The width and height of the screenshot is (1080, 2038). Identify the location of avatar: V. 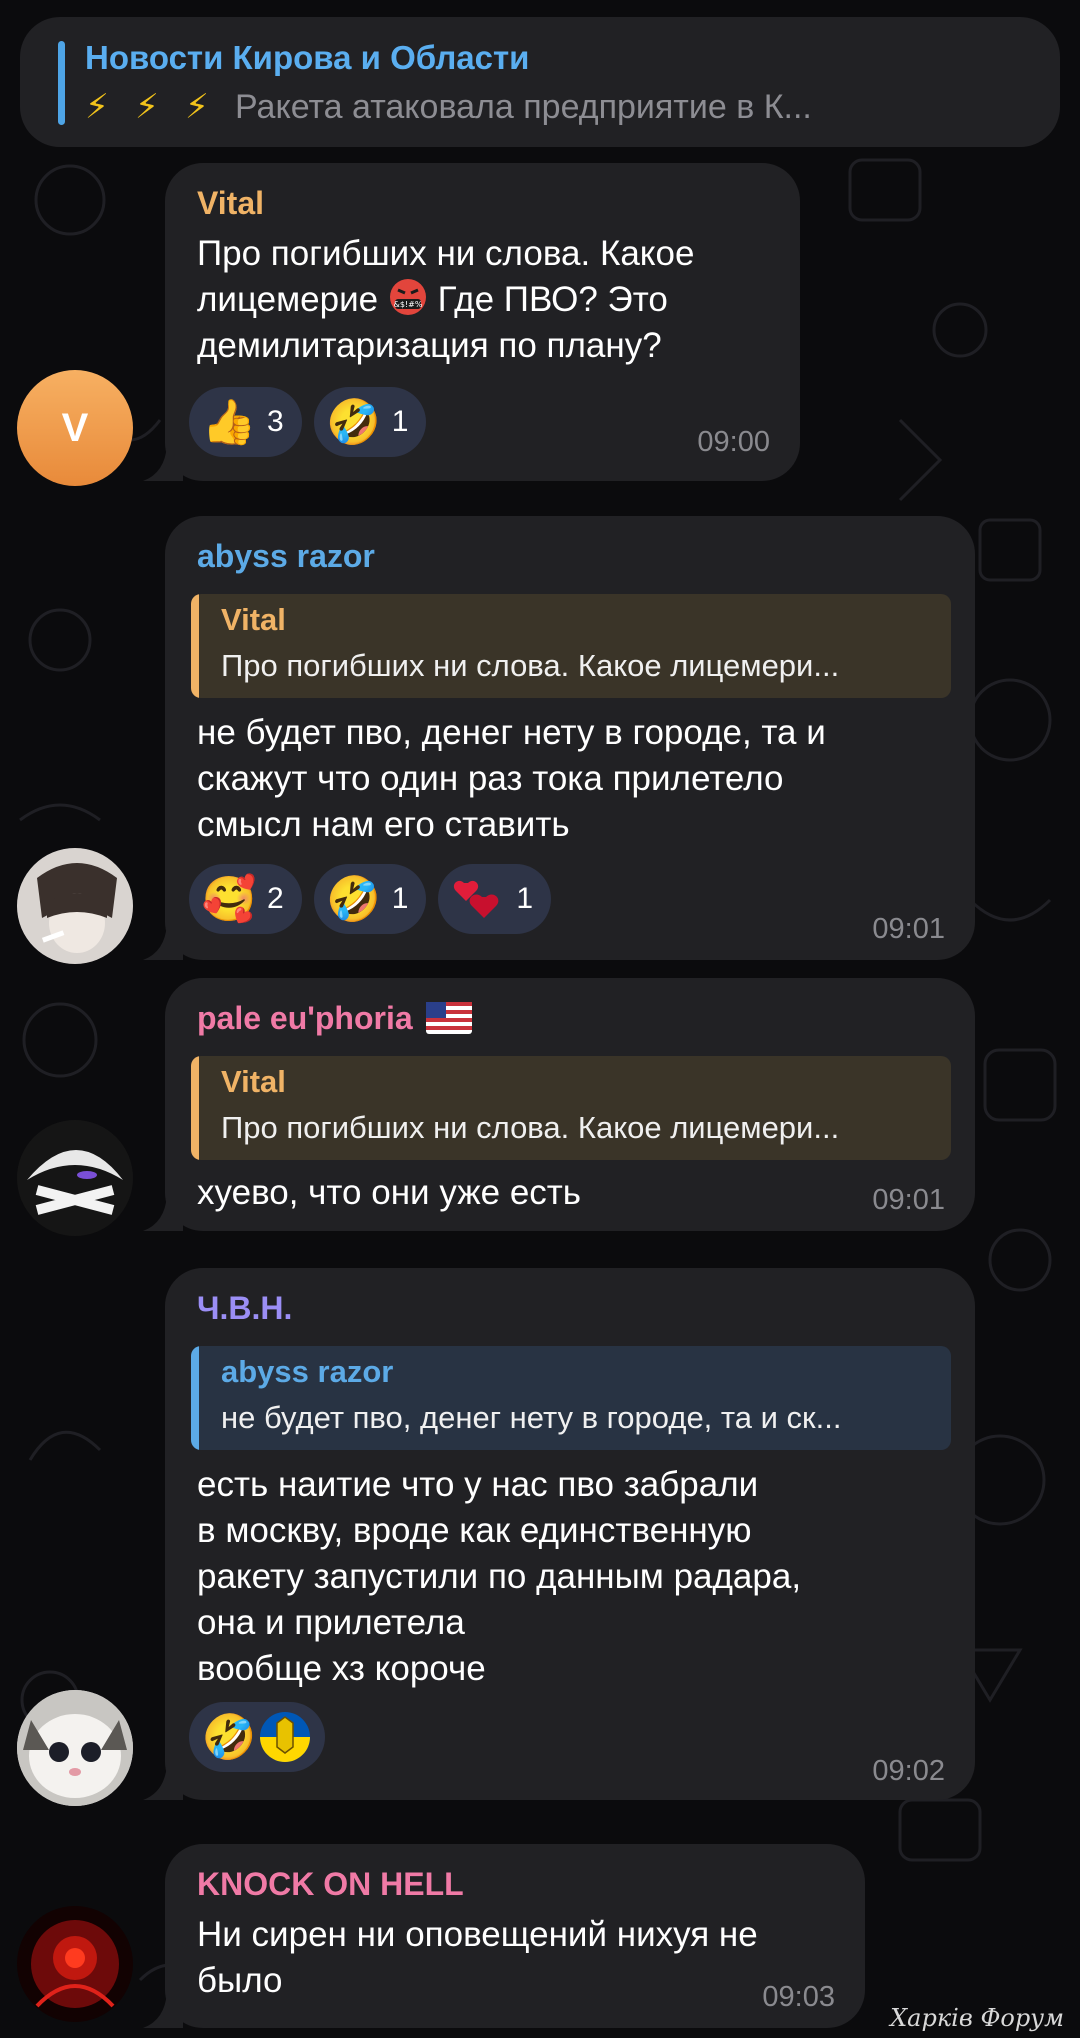
(75, 428).